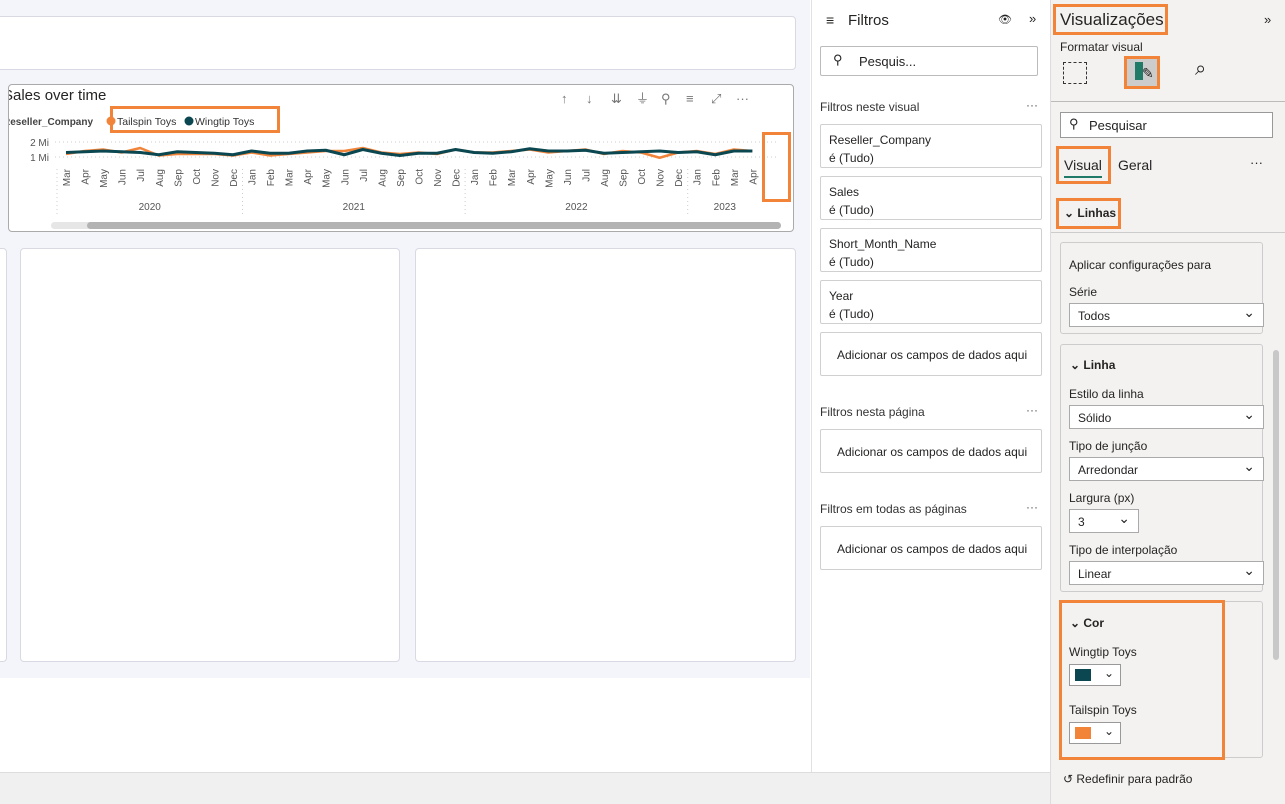 This screenshot has width=1285, height=804. What do you see at coordinates (1102, 498) in the screenshot?
I see `width-label: Largura (px)` at bounding box center [1102, 498].